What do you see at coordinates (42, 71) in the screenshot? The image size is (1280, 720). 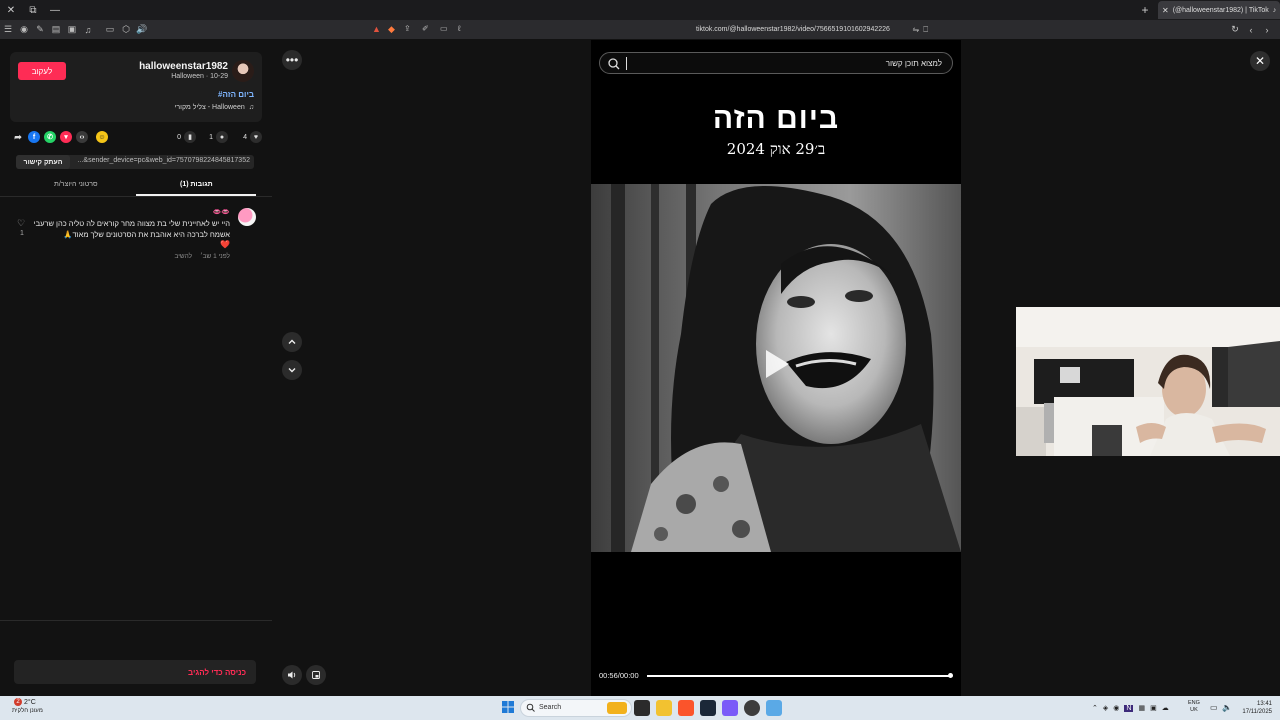 I see `follow-button: לעקוב` at bounding box center [42, 71].